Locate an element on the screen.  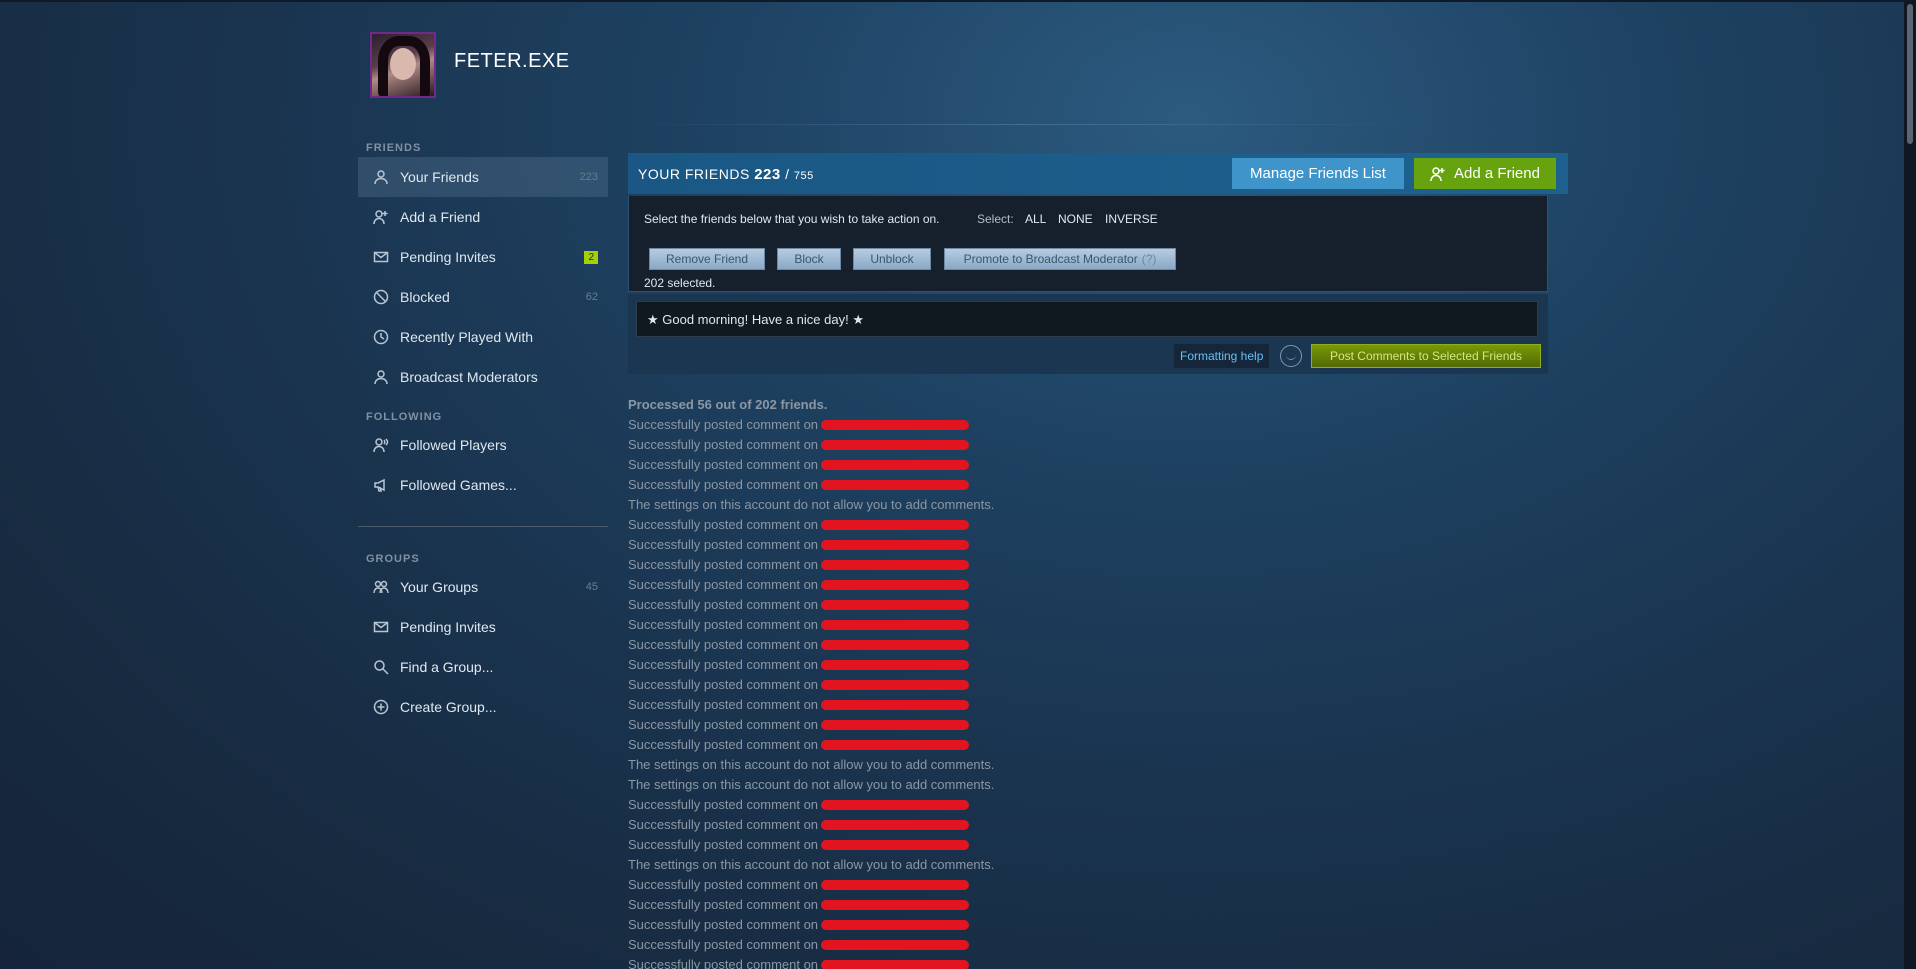
sidebar-item-label: Blocked is located at coordinates (425, 297).